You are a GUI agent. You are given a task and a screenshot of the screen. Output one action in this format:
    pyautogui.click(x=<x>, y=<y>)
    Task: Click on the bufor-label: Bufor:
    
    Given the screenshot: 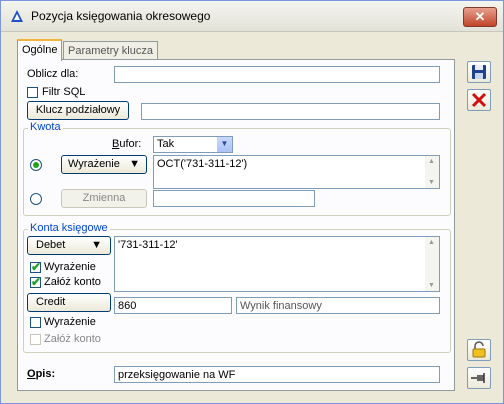 What is the action you would take?
    pyautogui.click(x=127, y=144)
    